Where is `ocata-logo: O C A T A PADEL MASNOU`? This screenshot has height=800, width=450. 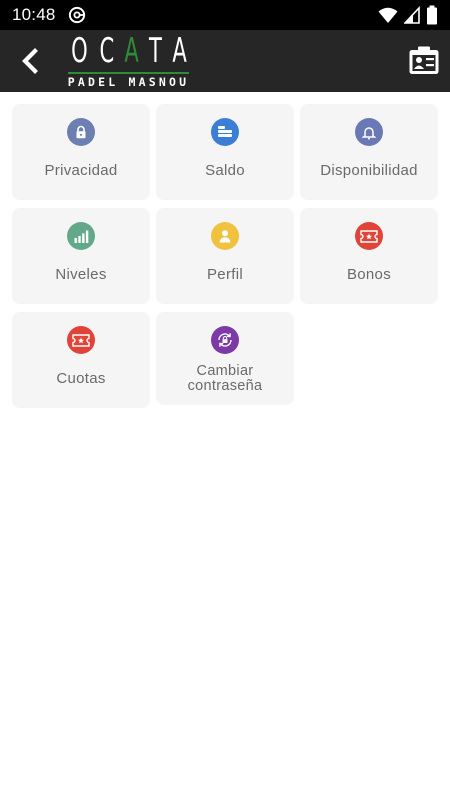
ocata-logo: O C A T A PADEL MASNOU is located at coordinates (128, 61).